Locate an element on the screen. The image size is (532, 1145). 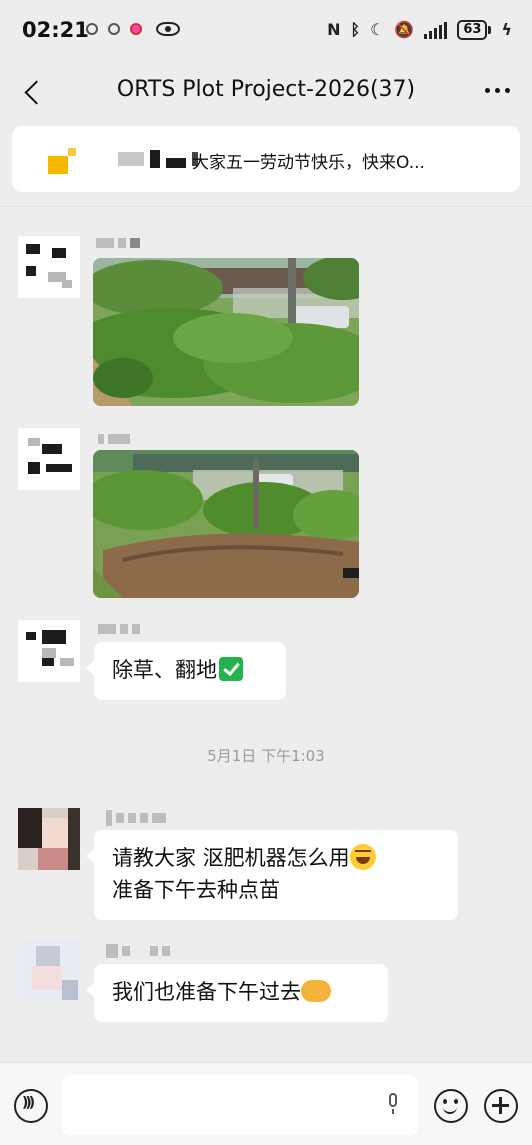
eye-icon is located at coordinates (168, 29).